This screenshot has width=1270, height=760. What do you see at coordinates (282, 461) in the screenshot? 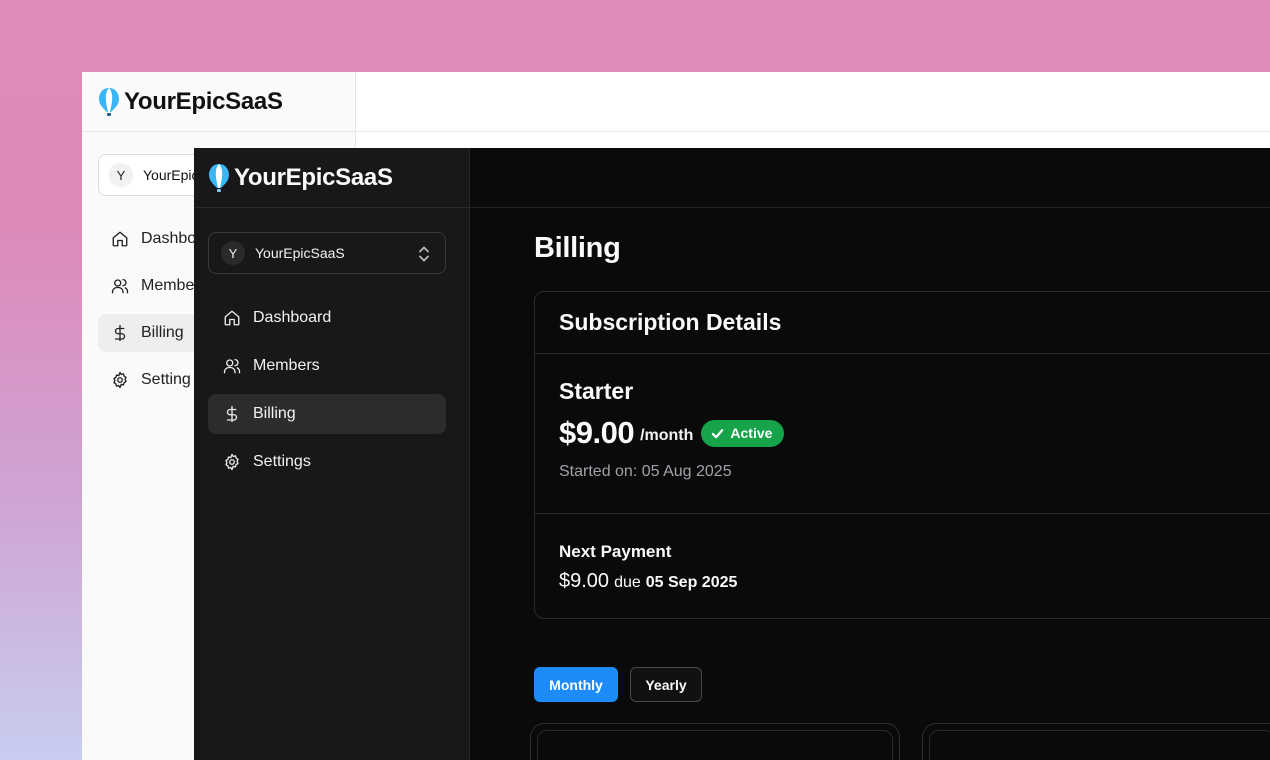
I see `sidebar-item-label: Settings` at bounding box center [282, 461].